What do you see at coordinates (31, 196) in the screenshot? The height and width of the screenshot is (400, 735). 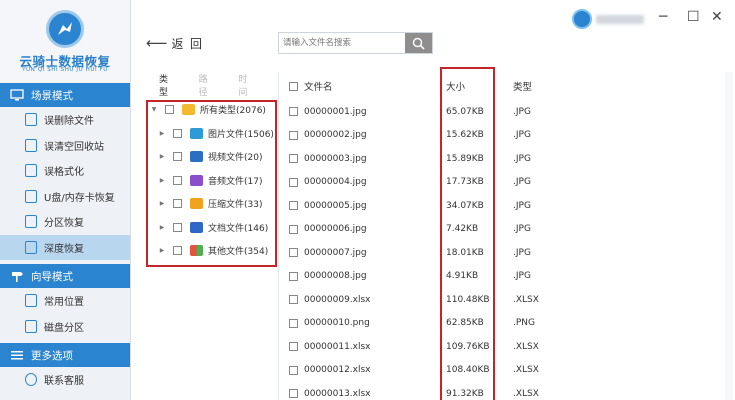 I see `usb-drive-icon` at bounding box center [31, 196].